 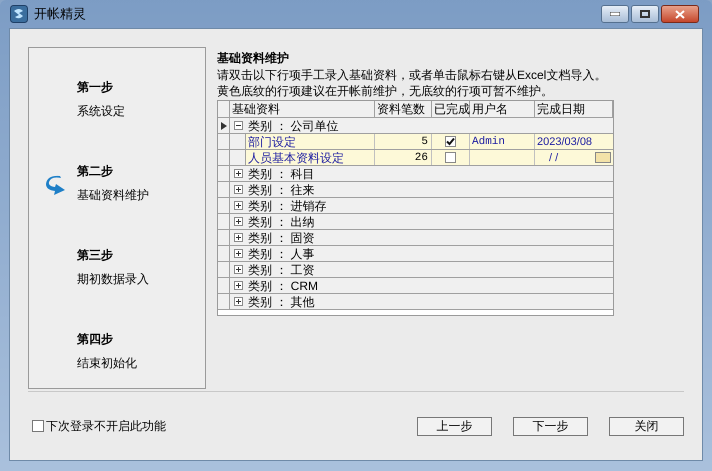 I want to click on category-label: 类别 ： 往来, so click(x=281, y=190).